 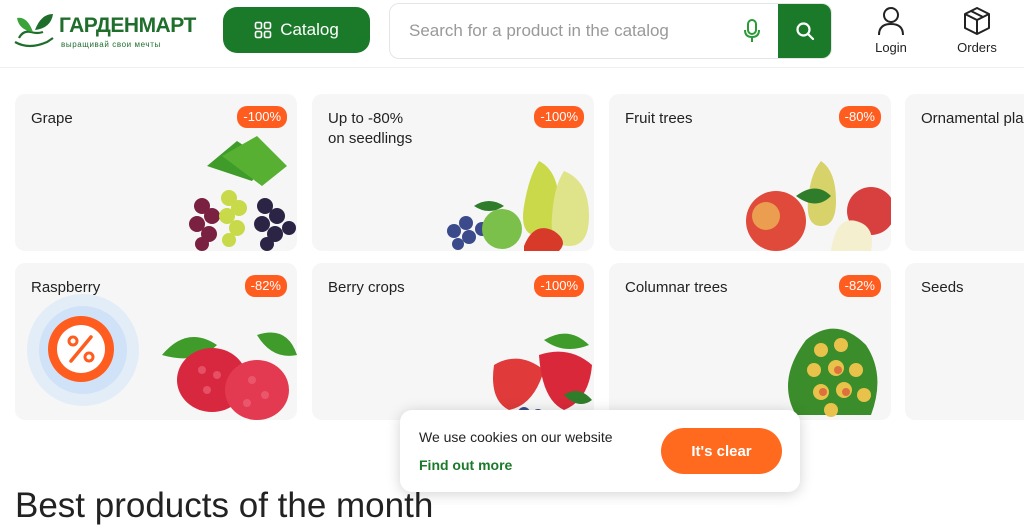 What do you see at coordinates (111, 44) in the screenshot?
I see `logo-subtitle: выращивай свои мечты` at bounding box center [111, 44].